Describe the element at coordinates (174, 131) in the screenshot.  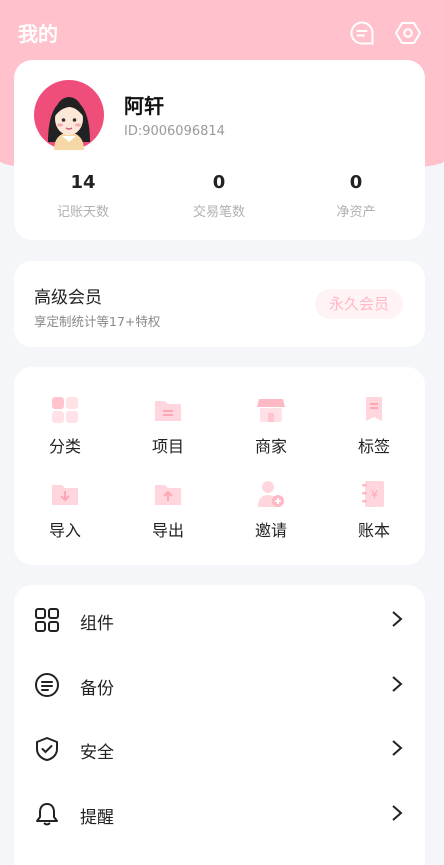
I see `user-id: ID:9006096814` at that location.